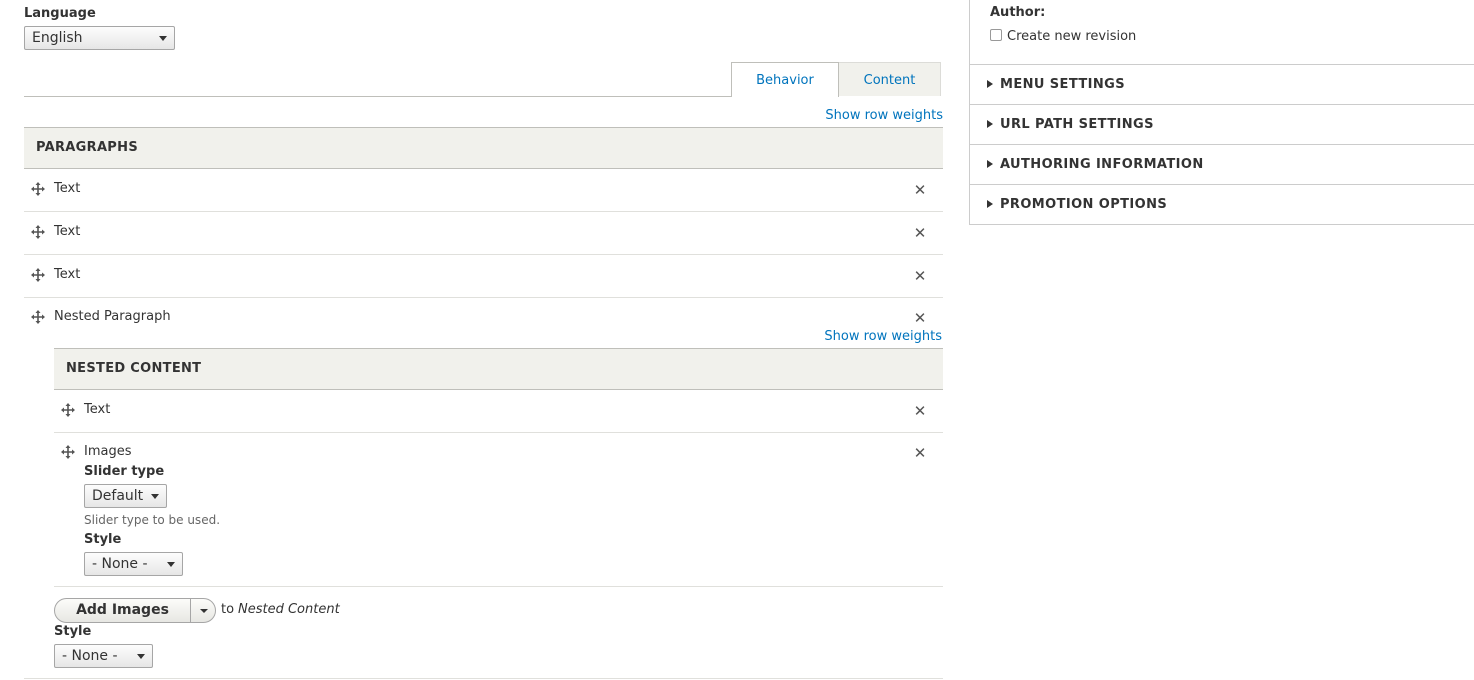 This screenshot has height=680, width=1474. I want to click on add-target-text: Nested Content, so click(289, 609).